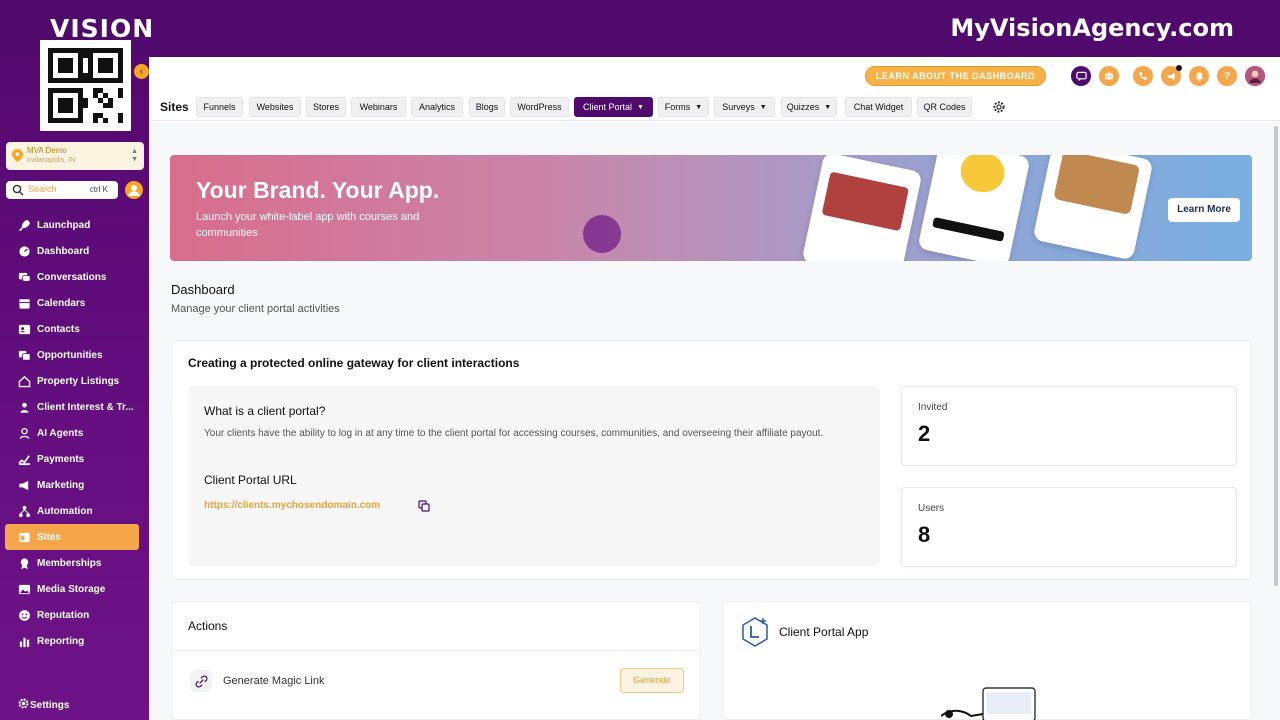 This screenshot has width=1280, height=720. I want to click on tab-surveys: Surveys ▼, so click(744, 107).